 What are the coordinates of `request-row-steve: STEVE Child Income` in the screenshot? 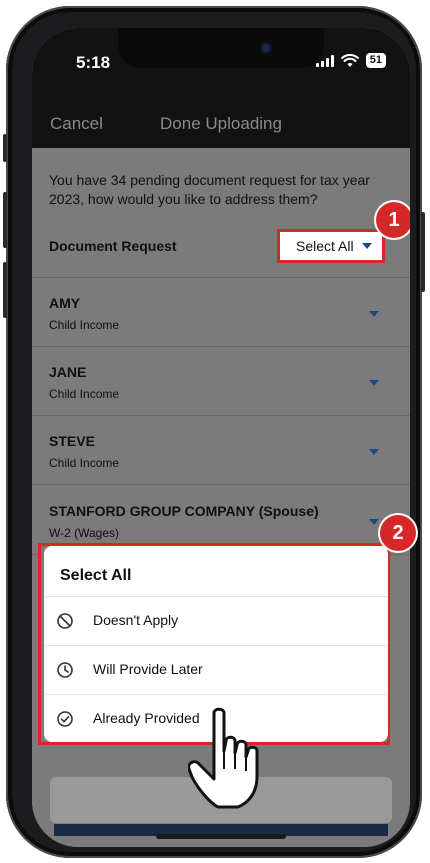 It's located at (221, 449).